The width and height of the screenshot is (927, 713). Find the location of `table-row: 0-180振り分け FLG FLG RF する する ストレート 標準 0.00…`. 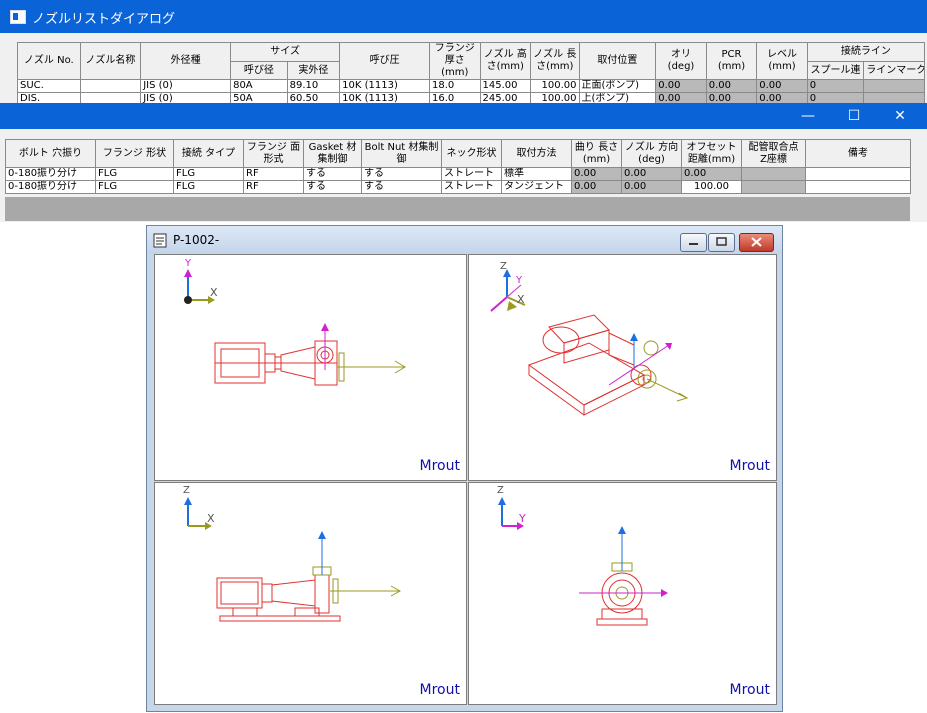

table-row: 0-180振り分け FLG FLG RF する する ストレート 標準 0.00… is located at coordinates (458, 174).